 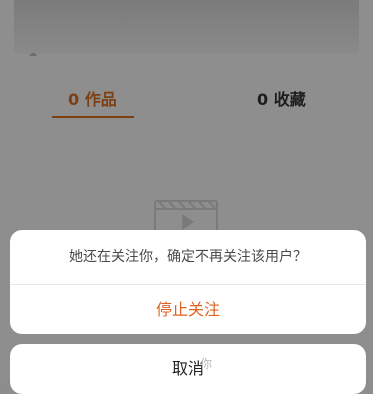 I want to click on watermark: 你, so click(x=206, y=364).